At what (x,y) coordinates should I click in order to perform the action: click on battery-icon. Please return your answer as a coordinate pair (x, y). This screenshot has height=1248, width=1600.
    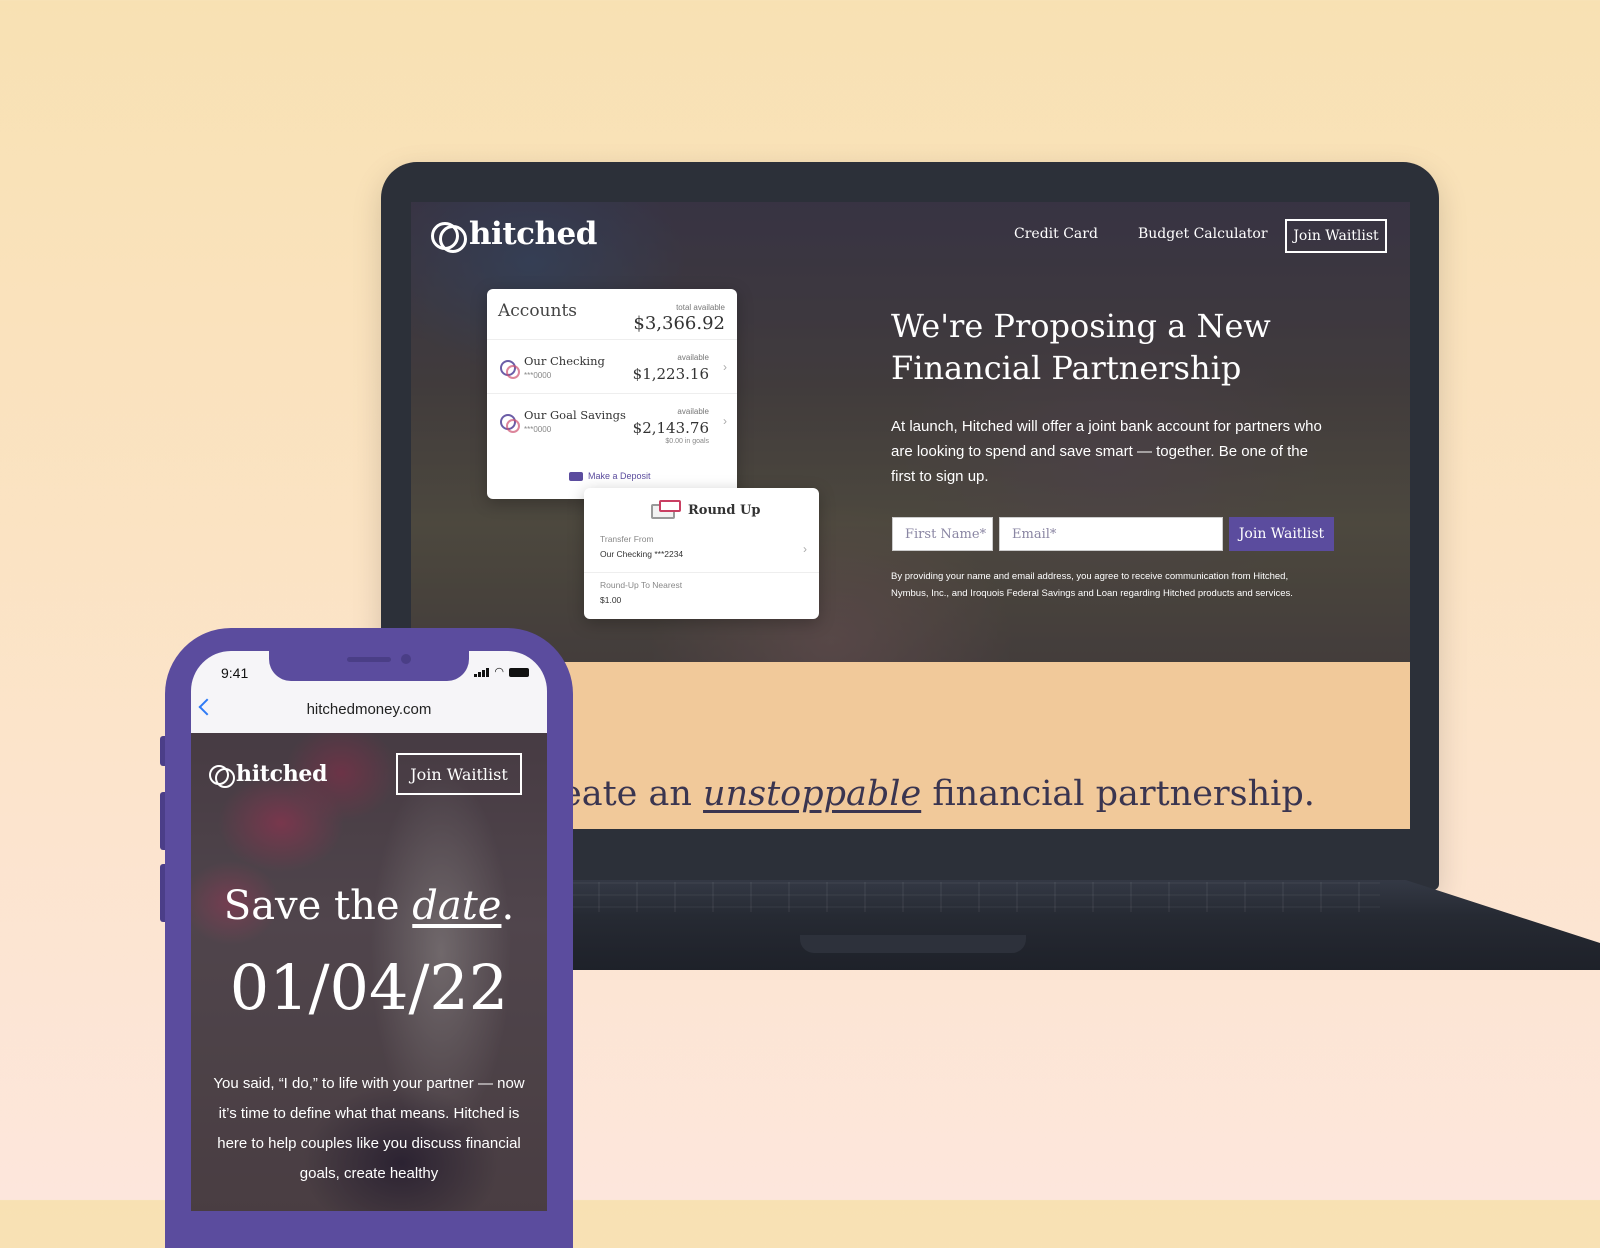
    Looking at the image, I should click on (519, 672).